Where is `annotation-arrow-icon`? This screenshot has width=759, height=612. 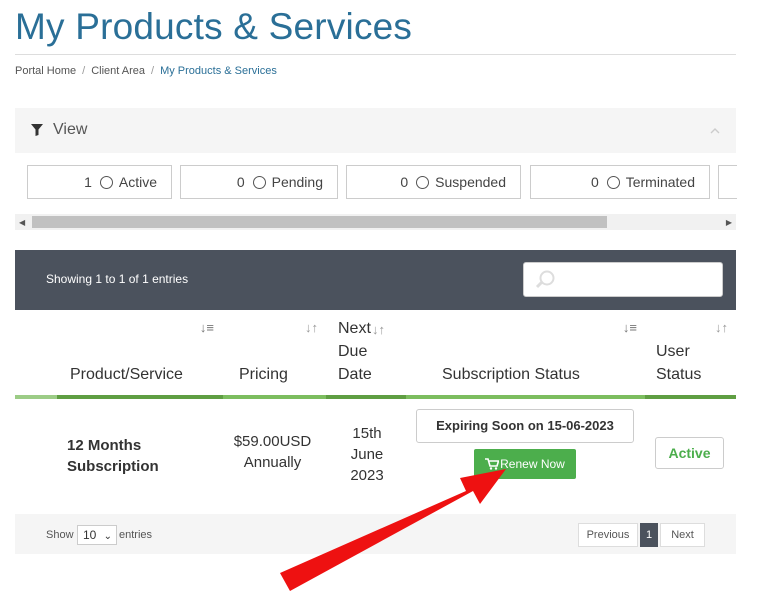
annotation-arrow-icon is located at coordinates (393, 530).